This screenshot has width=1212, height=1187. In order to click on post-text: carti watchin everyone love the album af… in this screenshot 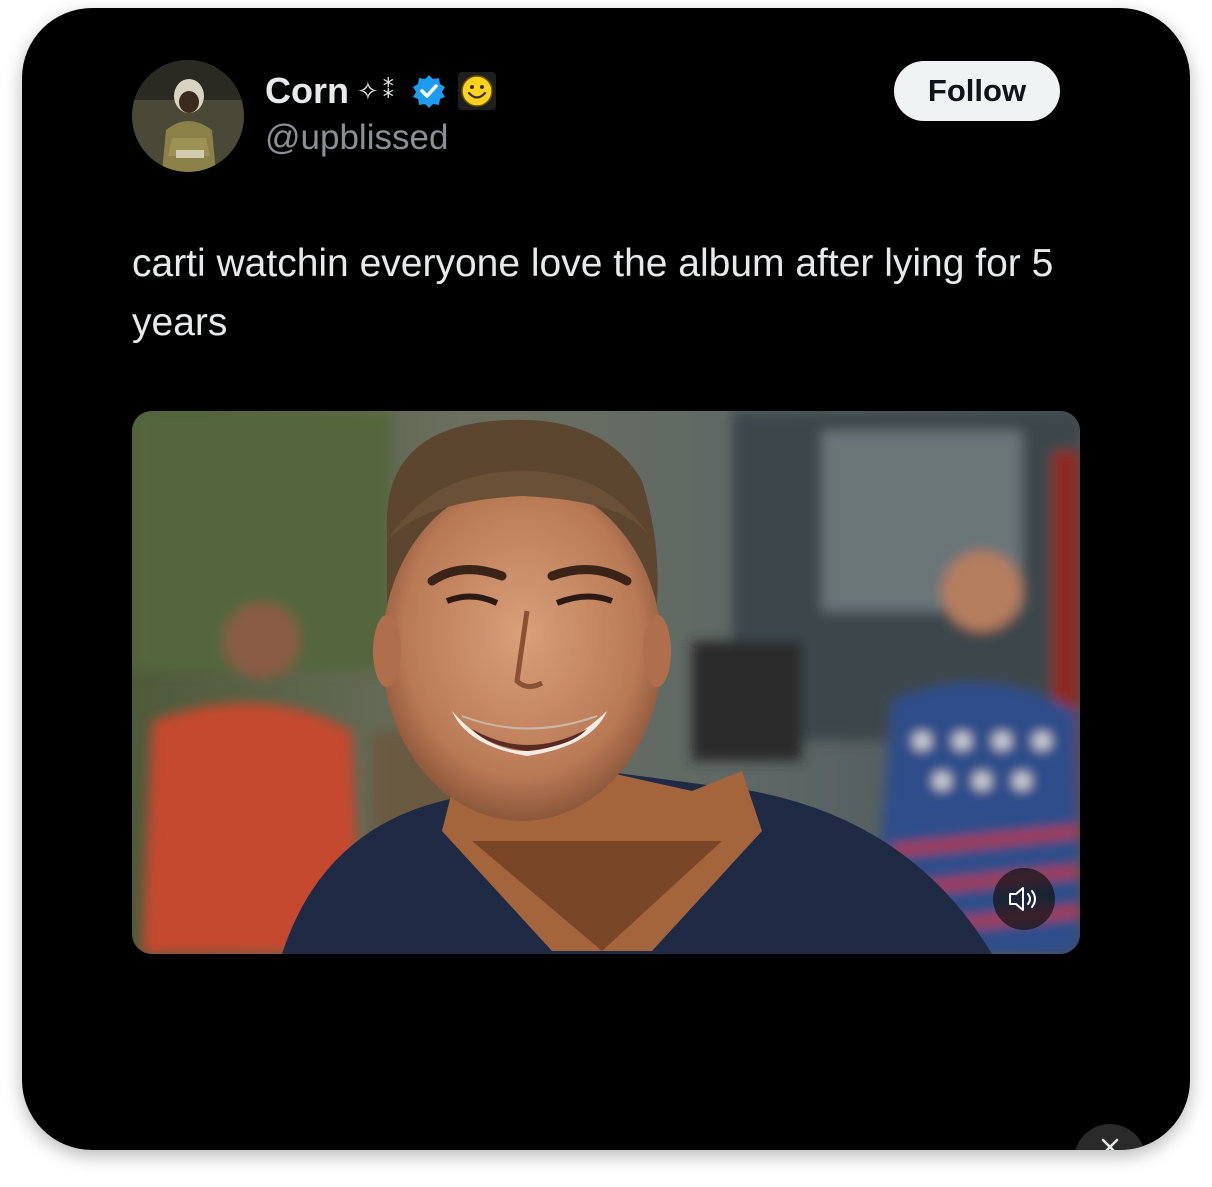, I will do `click(593, 293)`.